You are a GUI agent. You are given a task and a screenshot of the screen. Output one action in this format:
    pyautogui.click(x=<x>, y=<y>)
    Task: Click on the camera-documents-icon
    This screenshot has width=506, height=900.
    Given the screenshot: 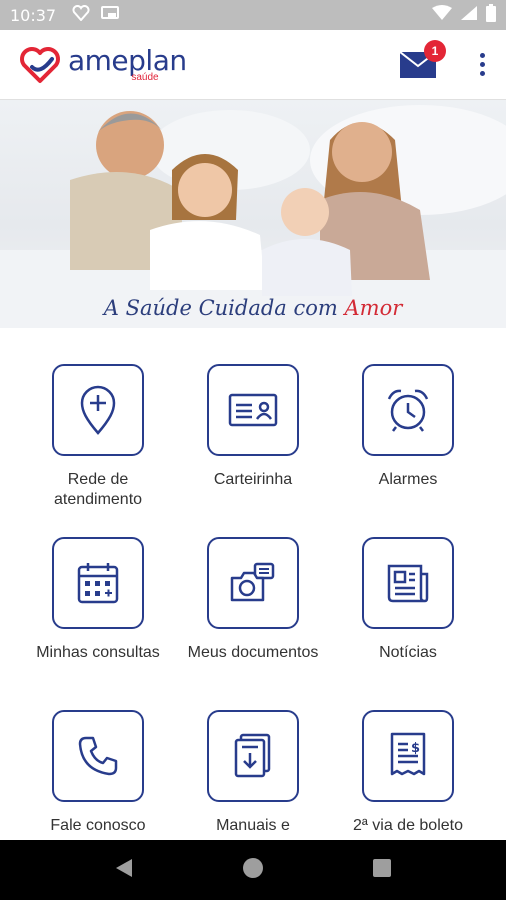 What is the action you would take?
    pyautogui.click(x=252, y=582)
    